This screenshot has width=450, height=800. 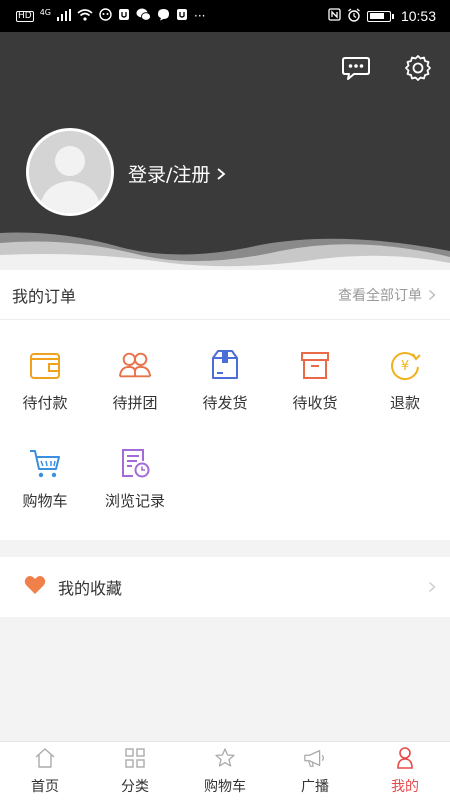 I want to click on cart-icon, so click(x=45, y=463).